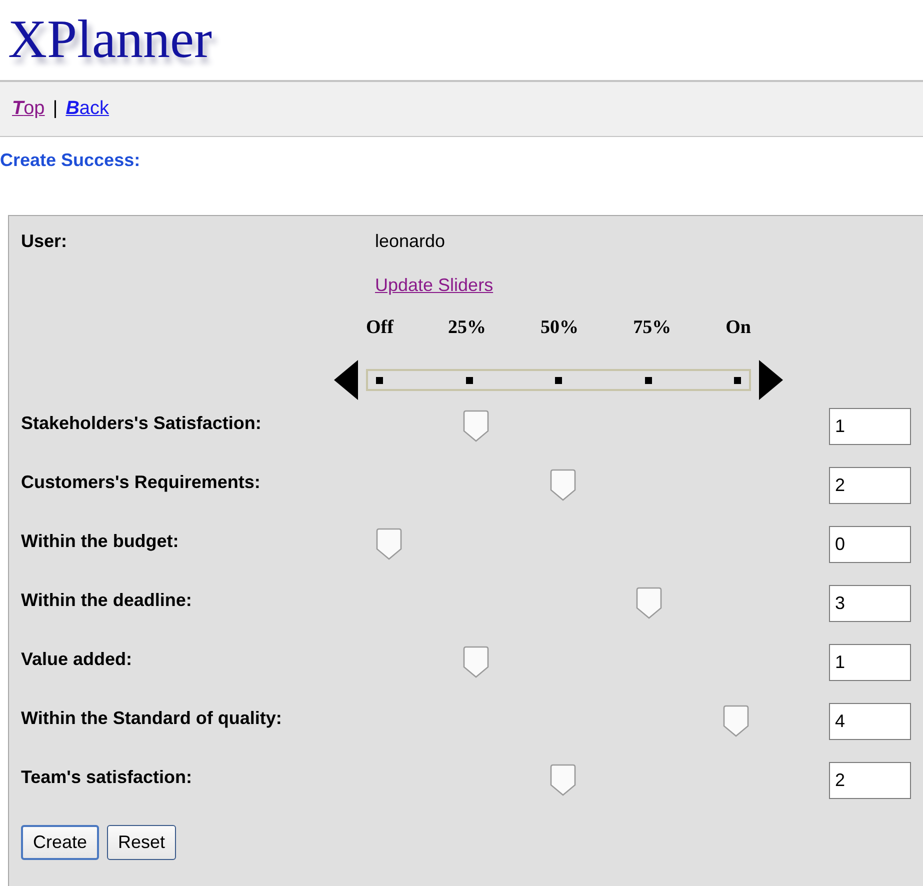  Describe the element at coordinates (559, 328) in the screenshot. I see `scale-label: 50%` at that location.